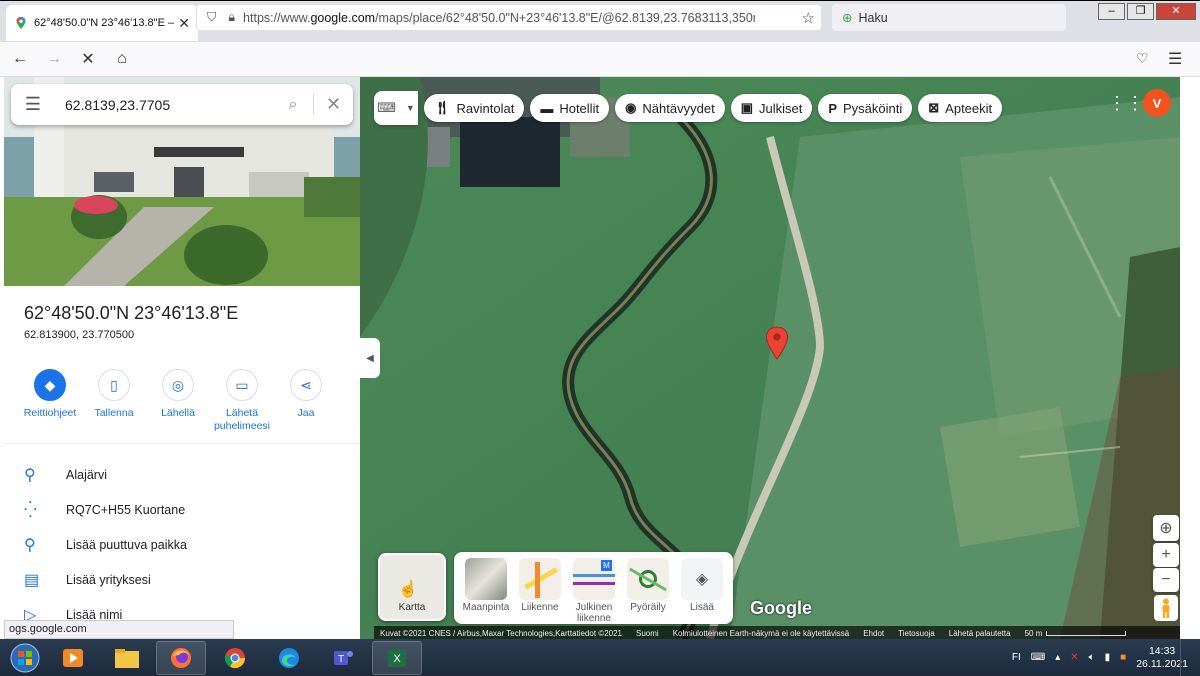 The width and height of the screenshot is (1200, 676). I want to click on maps-search-box: ☰ 62.8139,23.7705 ⌕ ✕, so click(182, 104).